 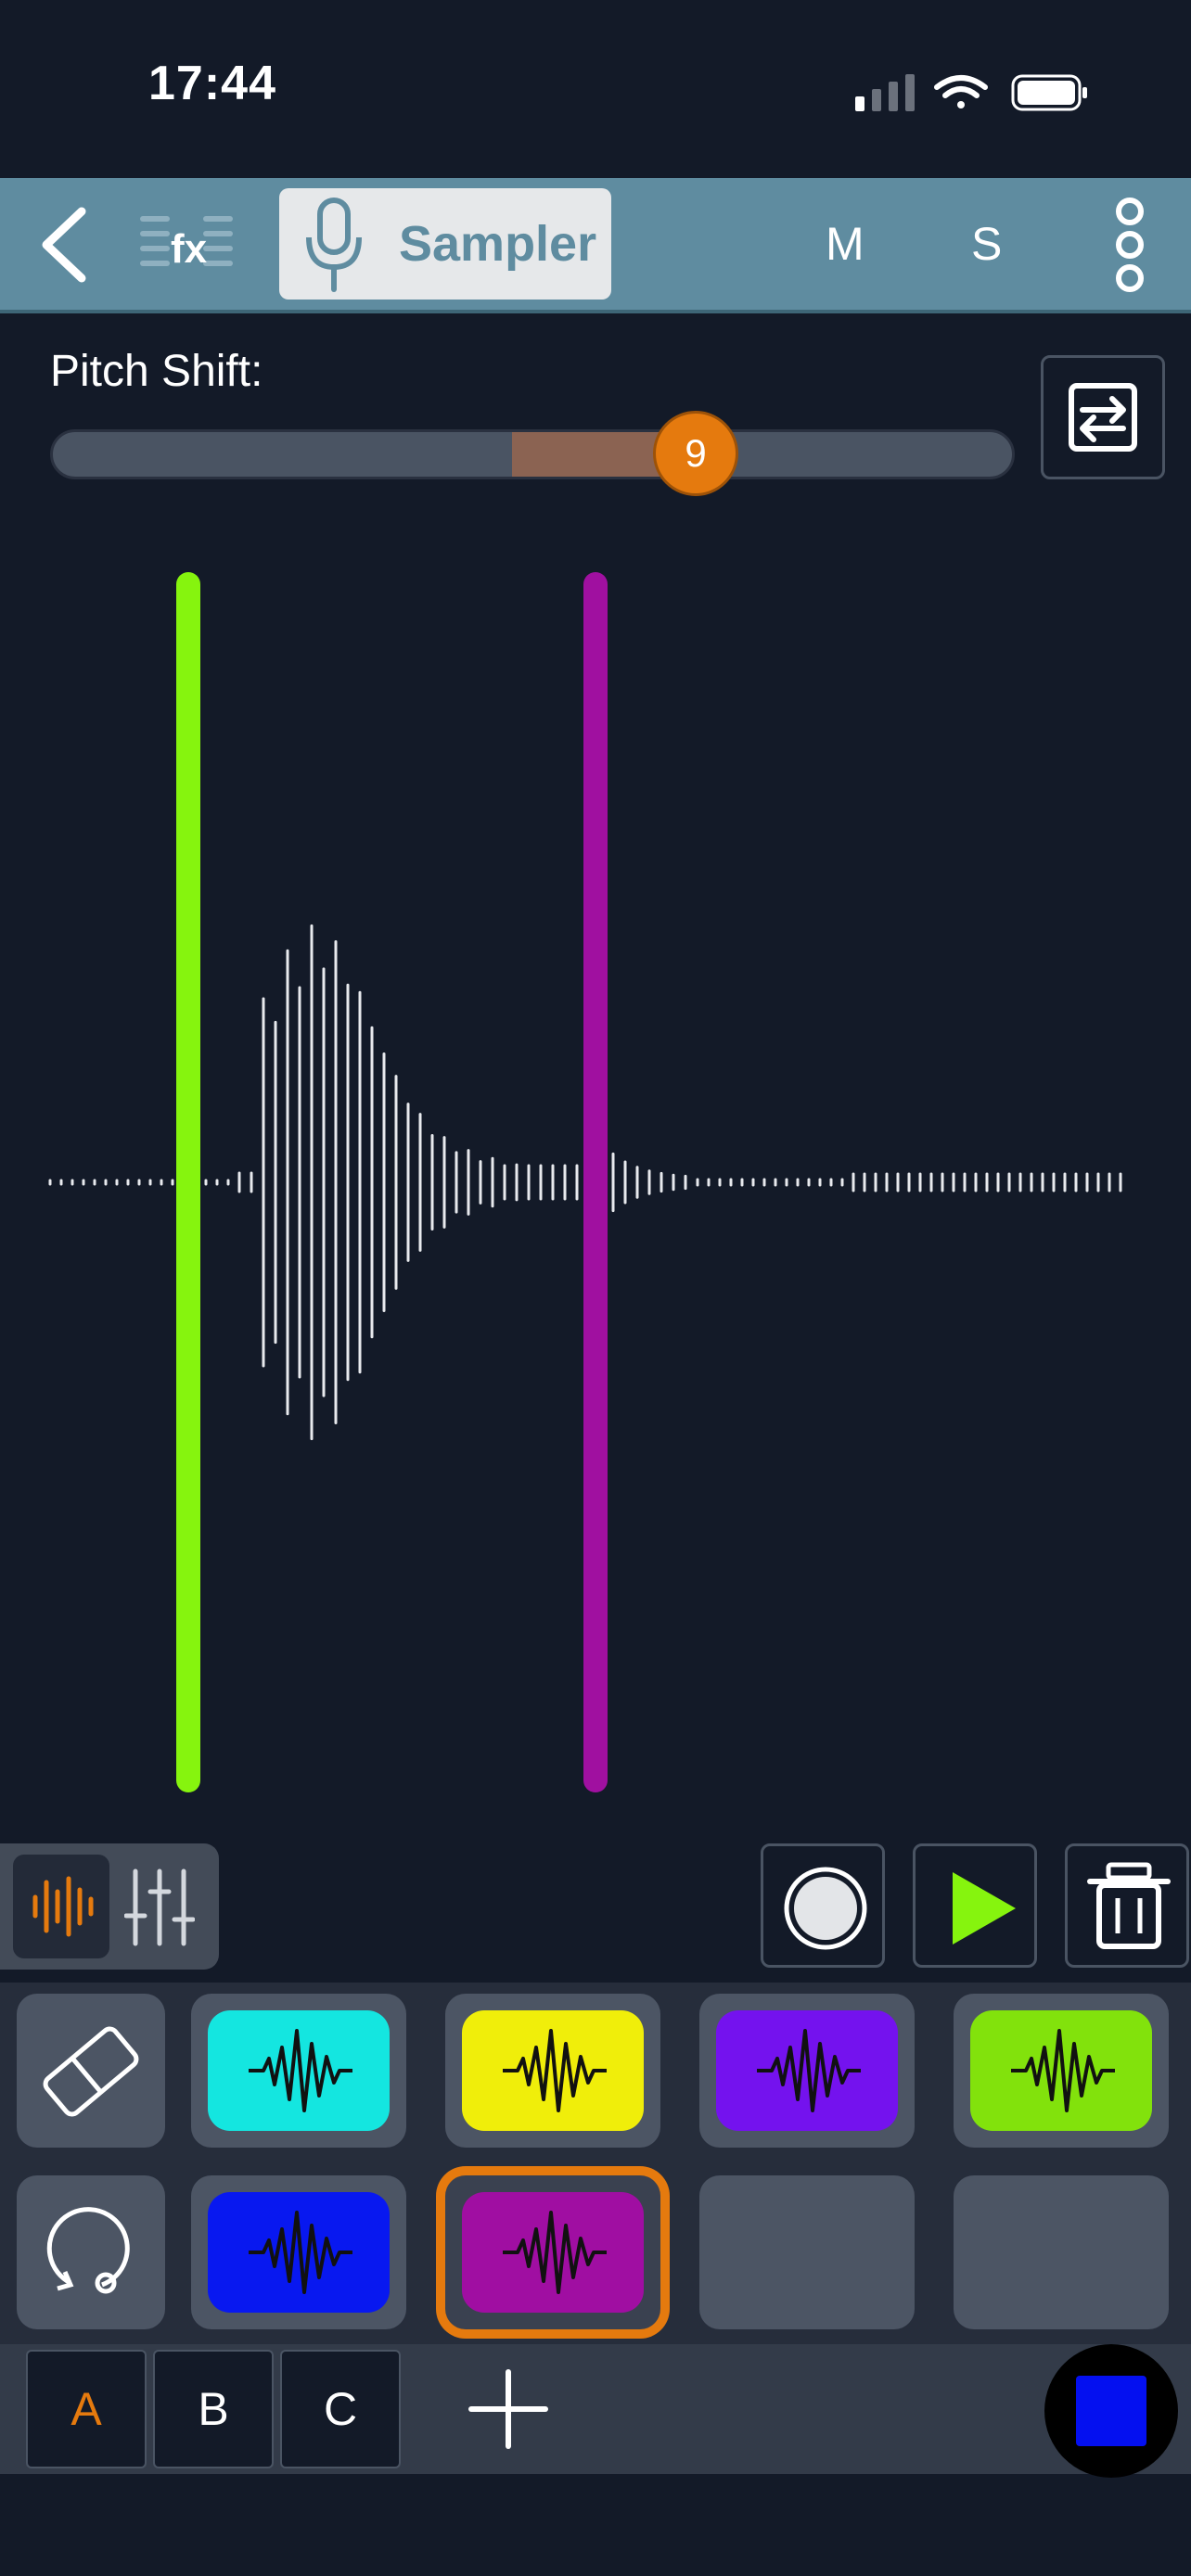 I want to click on trash-icon, so click(x=1129, y=1905).